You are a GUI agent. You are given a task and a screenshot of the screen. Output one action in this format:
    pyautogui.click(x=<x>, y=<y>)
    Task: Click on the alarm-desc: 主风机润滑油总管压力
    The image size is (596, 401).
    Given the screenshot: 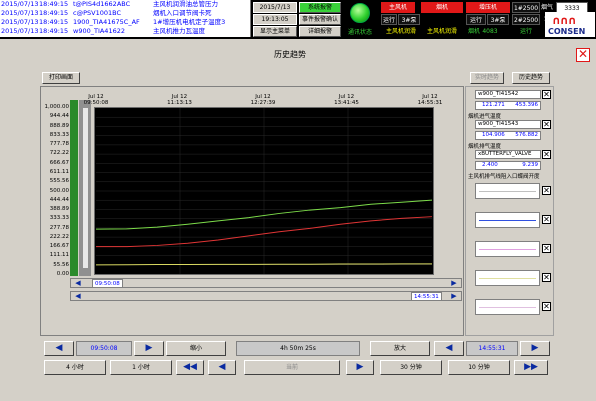 What is the action you would take?
    pyautogui.click(x=185, y=4)
    